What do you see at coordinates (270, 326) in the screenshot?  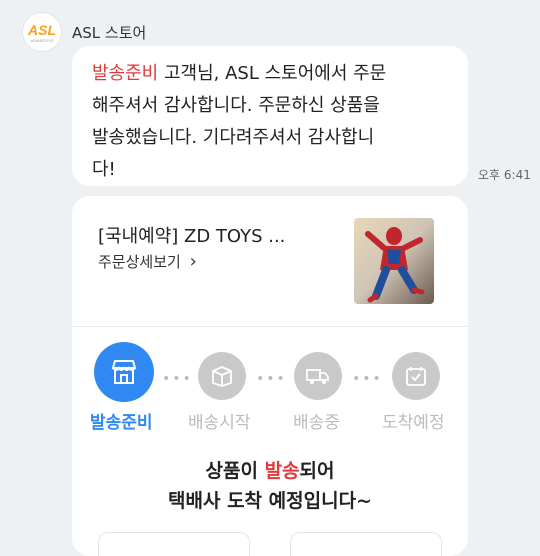 I see `card-divider` at bounding box center [270, 326].